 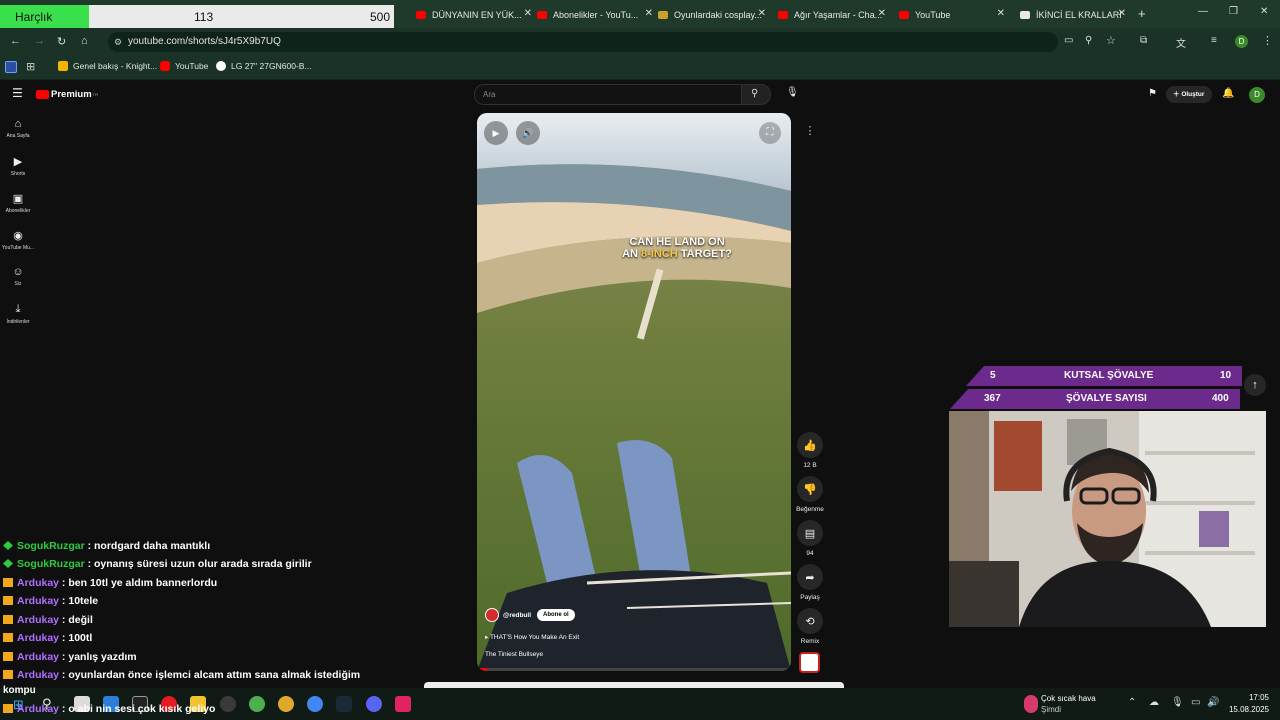 What do you see at coordinates (556, 615) in the screenshot?
I see `subscribe-button: Abone ol` at bounding box center [556, 615].